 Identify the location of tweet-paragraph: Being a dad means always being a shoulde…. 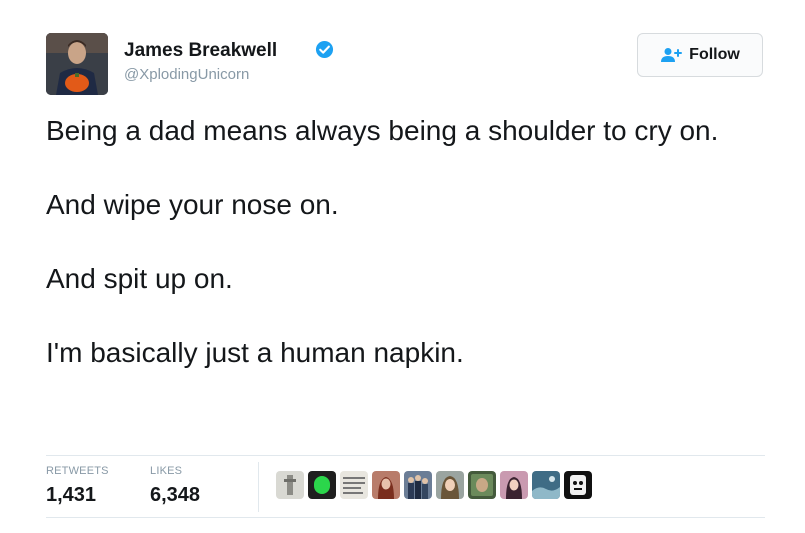
(382, 130).